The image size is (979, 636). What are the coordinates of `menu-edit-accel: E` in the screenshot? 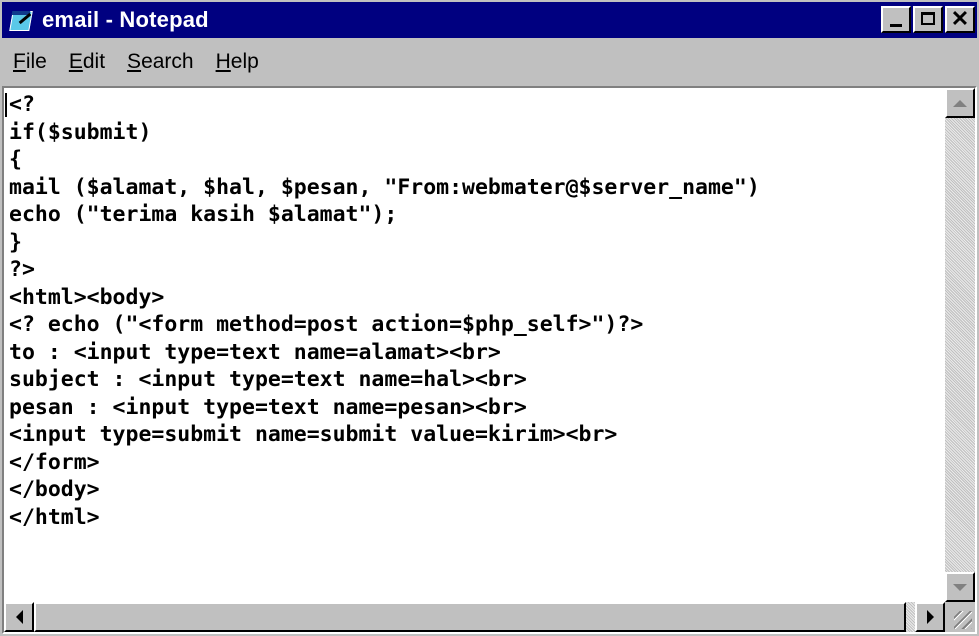 It's located at (75, 61).